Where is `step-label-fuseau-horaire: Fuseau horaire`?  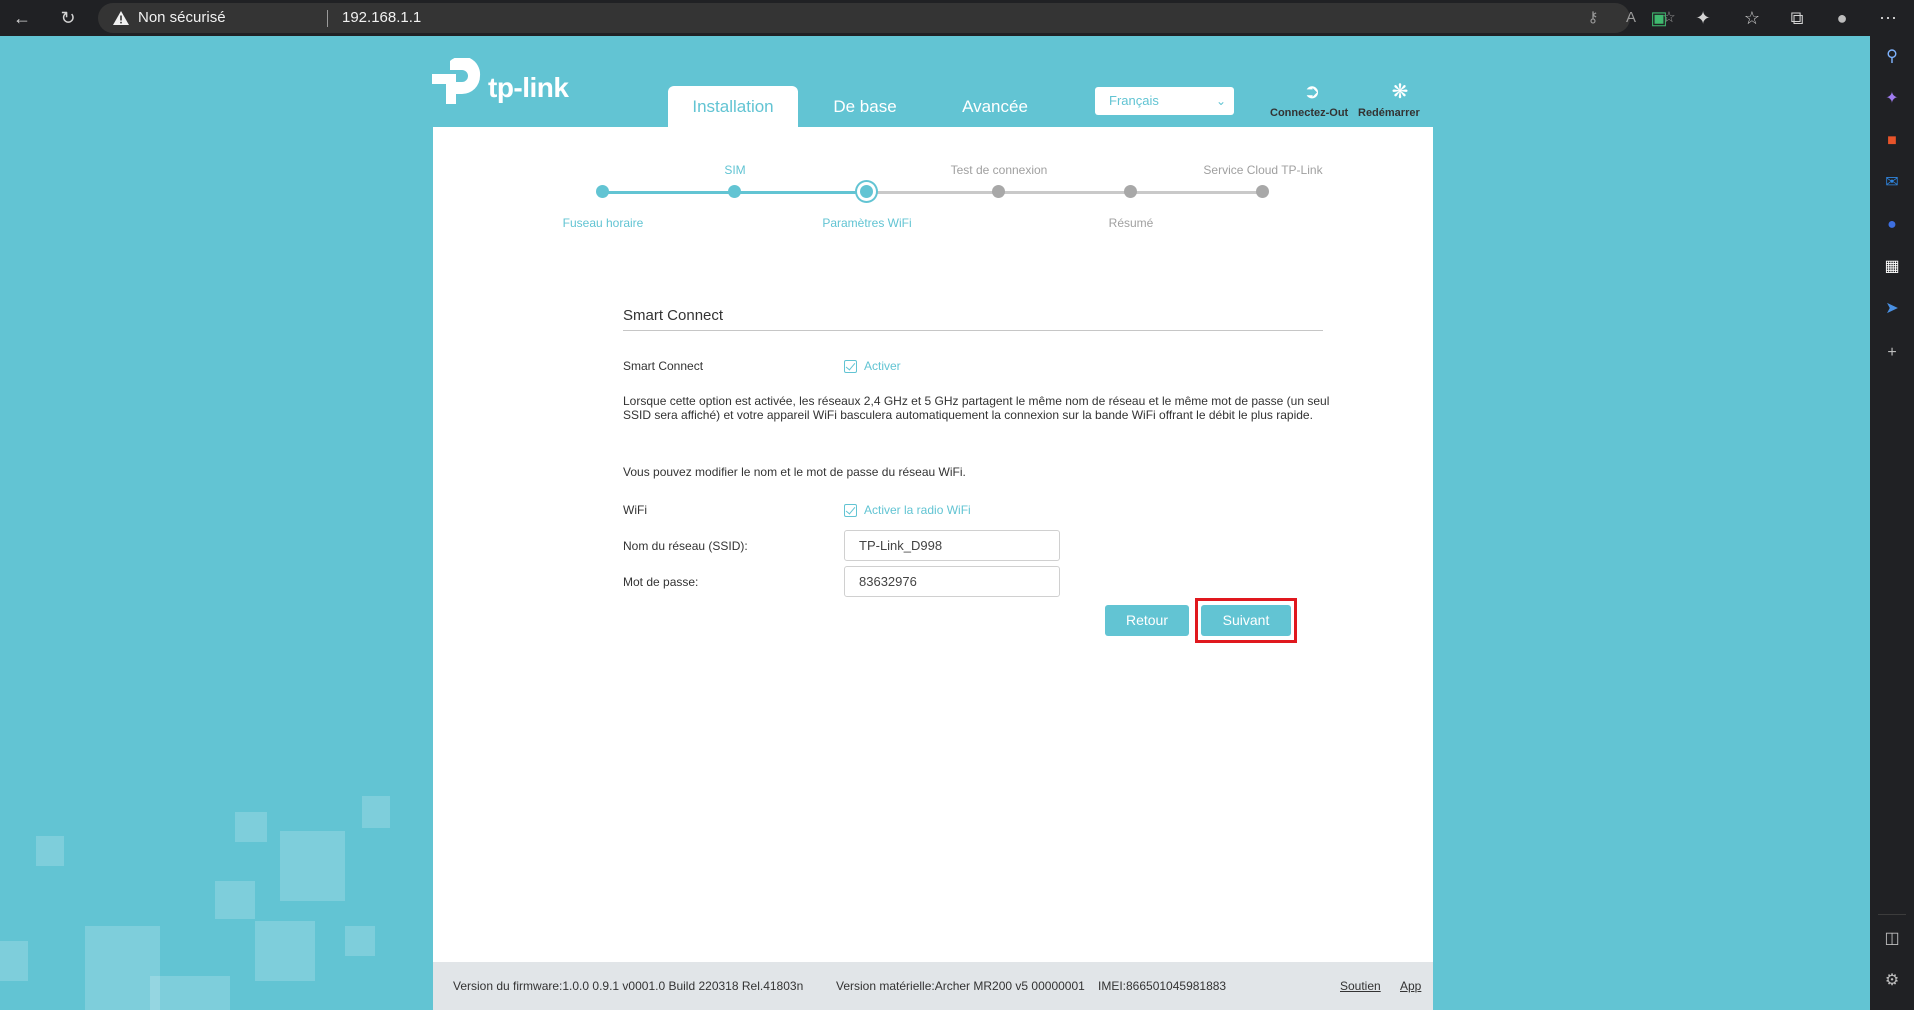
step-label-fuseau-horaire: Fuseau horaire is located at coordinates (603, 223).